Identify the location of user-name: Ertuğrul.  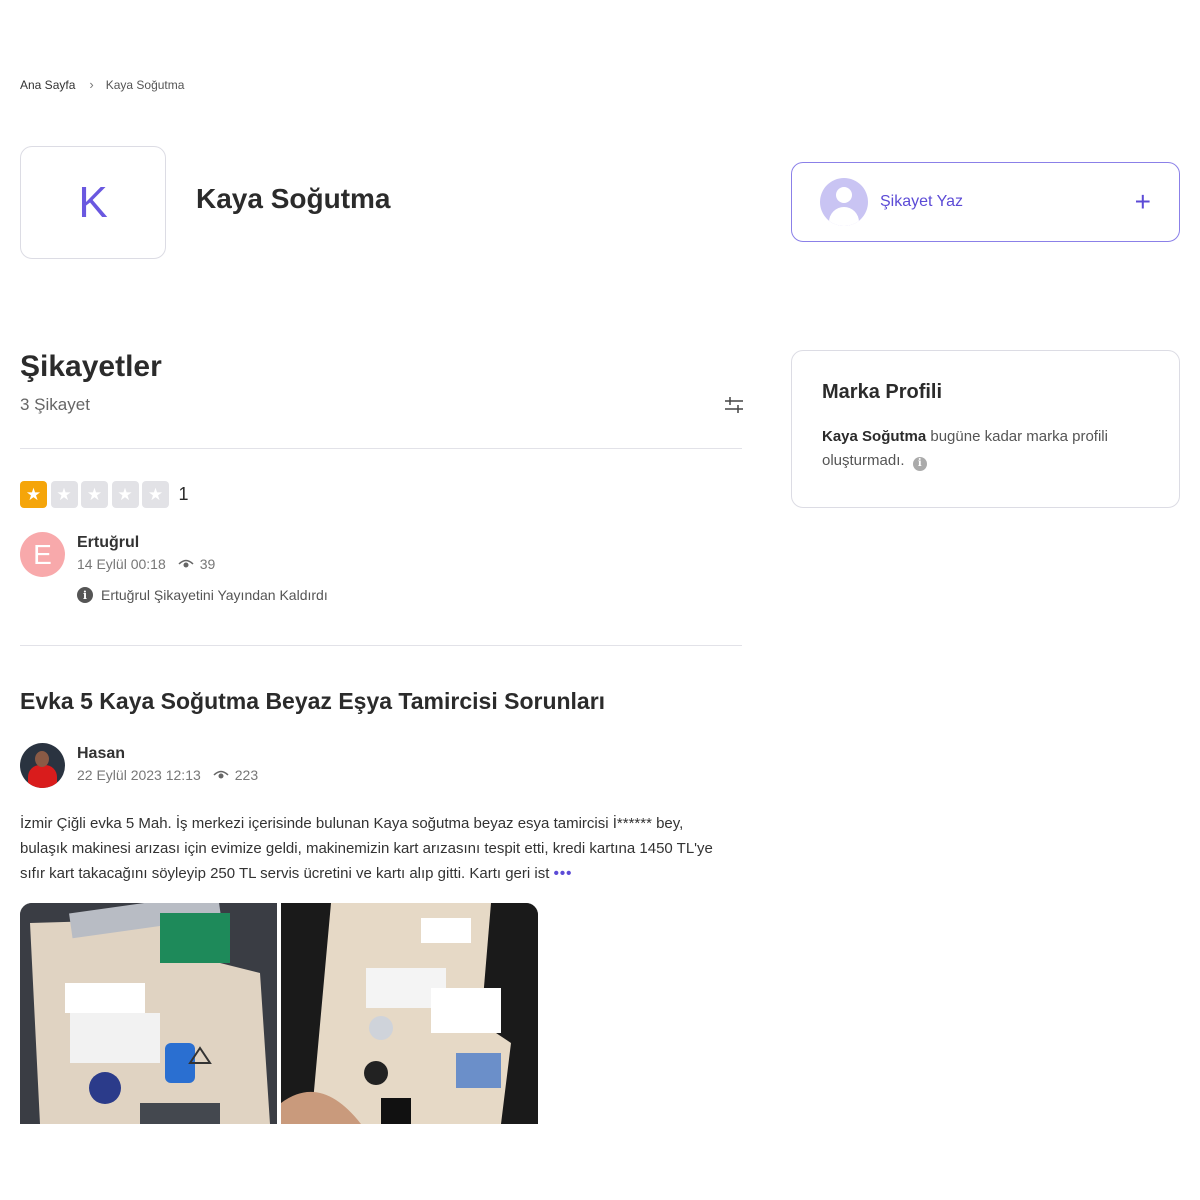
(108, 543).